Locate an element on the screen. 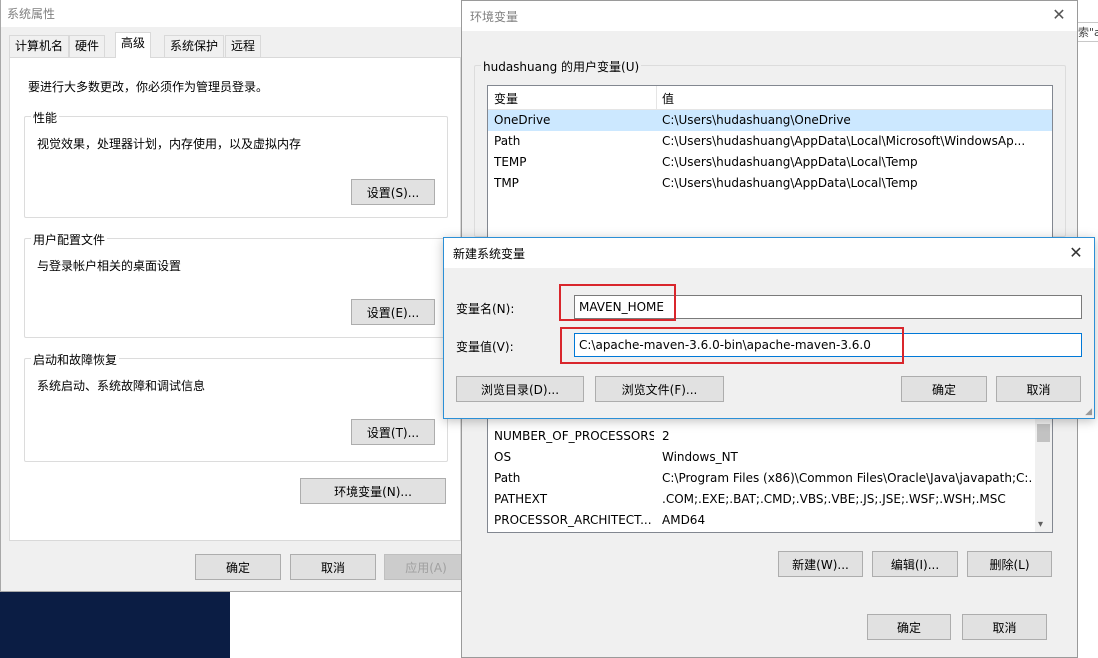  list-item-name: TMP is located at coordinates (506, 183).